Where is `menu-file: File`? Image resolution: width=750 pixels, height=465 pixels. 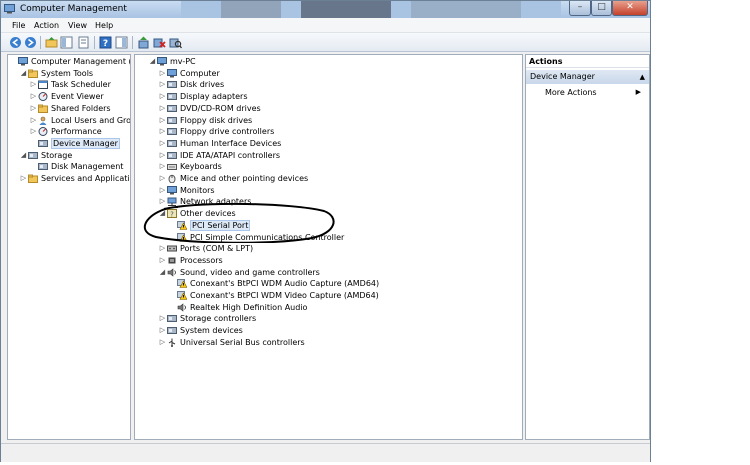 menu-file: File is located at coordinates (18, 25).